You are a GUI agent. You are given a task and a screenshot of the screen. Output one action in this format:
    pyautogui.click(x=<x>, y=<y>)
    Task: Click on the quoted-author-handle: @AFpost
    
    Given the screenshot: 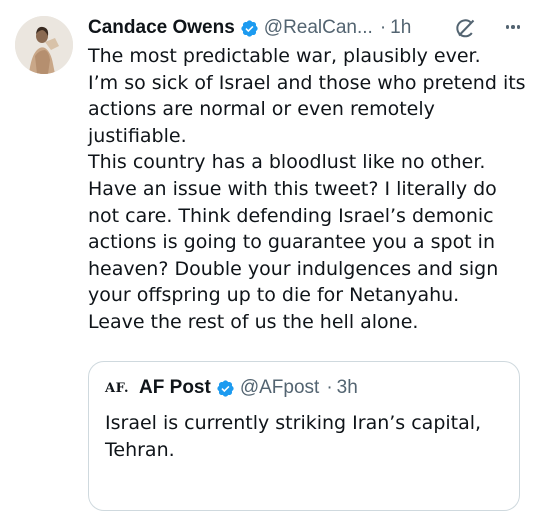 What is the action you would take?
    pyautogui.click(x=279, y=388)
    